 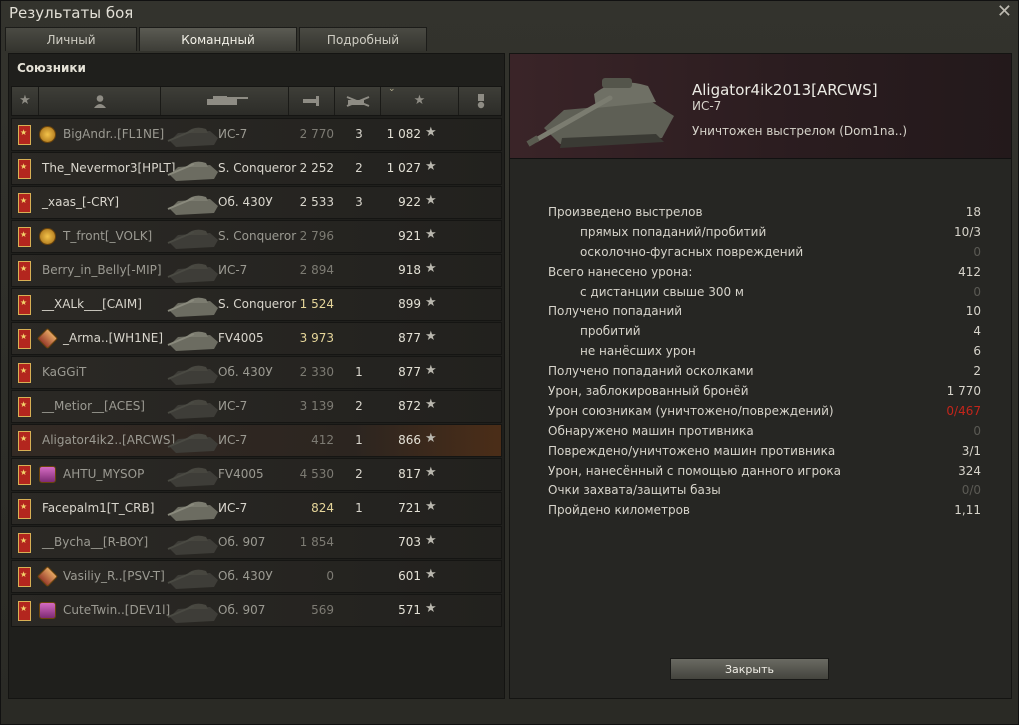 I want to click on table-row: Aligator4ik2..[ARCWS] ИС-7 412 1 866 ★, so click(x=256, y=440).